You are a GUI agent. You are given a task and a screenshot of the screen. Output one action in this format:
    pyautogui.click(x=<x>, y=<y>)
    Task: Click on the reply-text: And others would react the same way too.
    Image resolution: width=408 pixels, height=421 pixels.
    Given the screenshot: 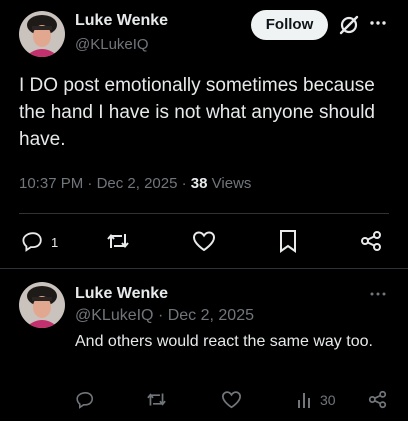 What is the action you would take?
    pyautogui.click(x=224, y=341)
    